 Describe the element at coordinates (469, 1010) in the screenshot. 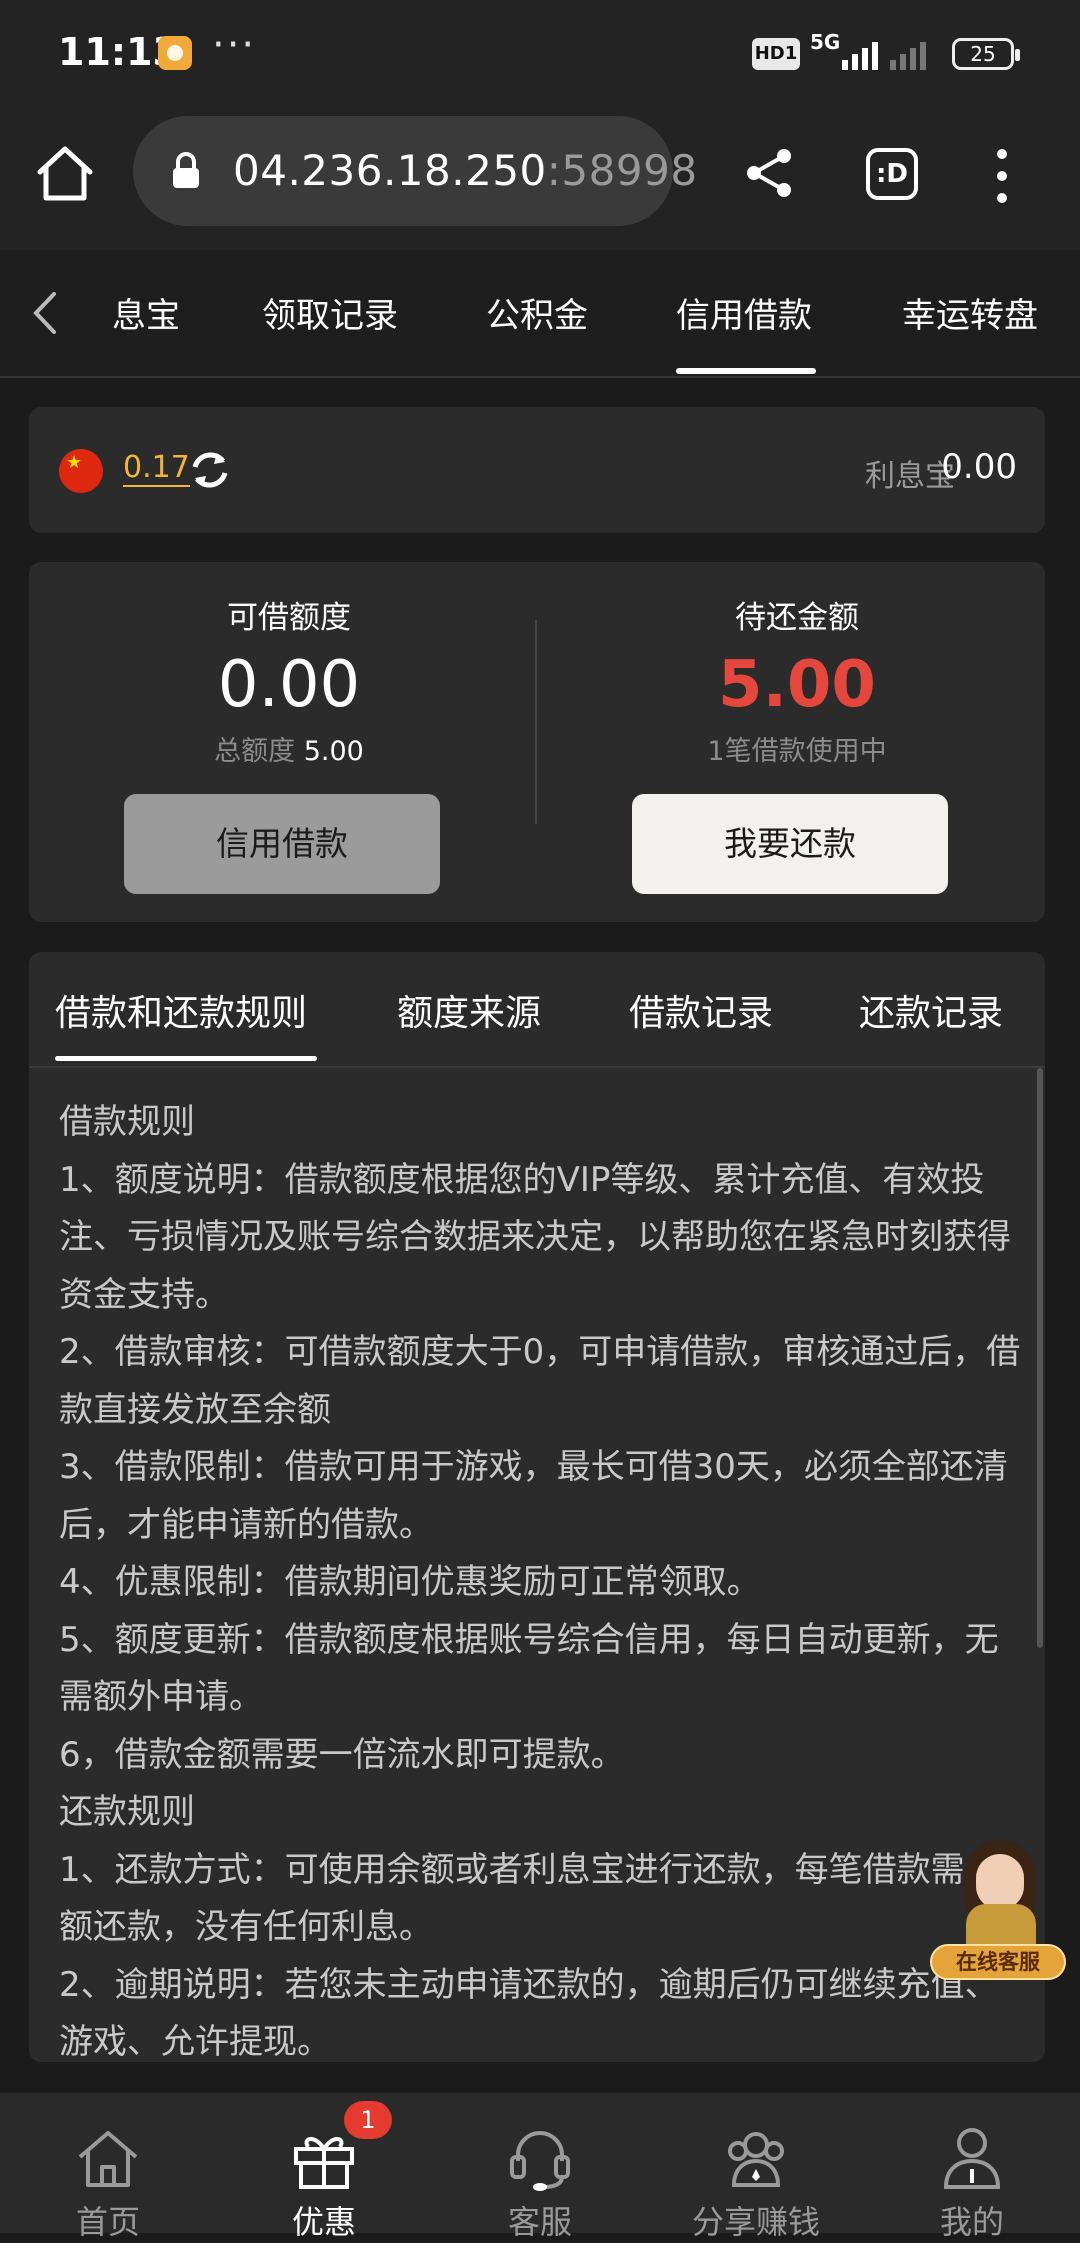

I see `tab-credit-source: 额度来源` at that location.